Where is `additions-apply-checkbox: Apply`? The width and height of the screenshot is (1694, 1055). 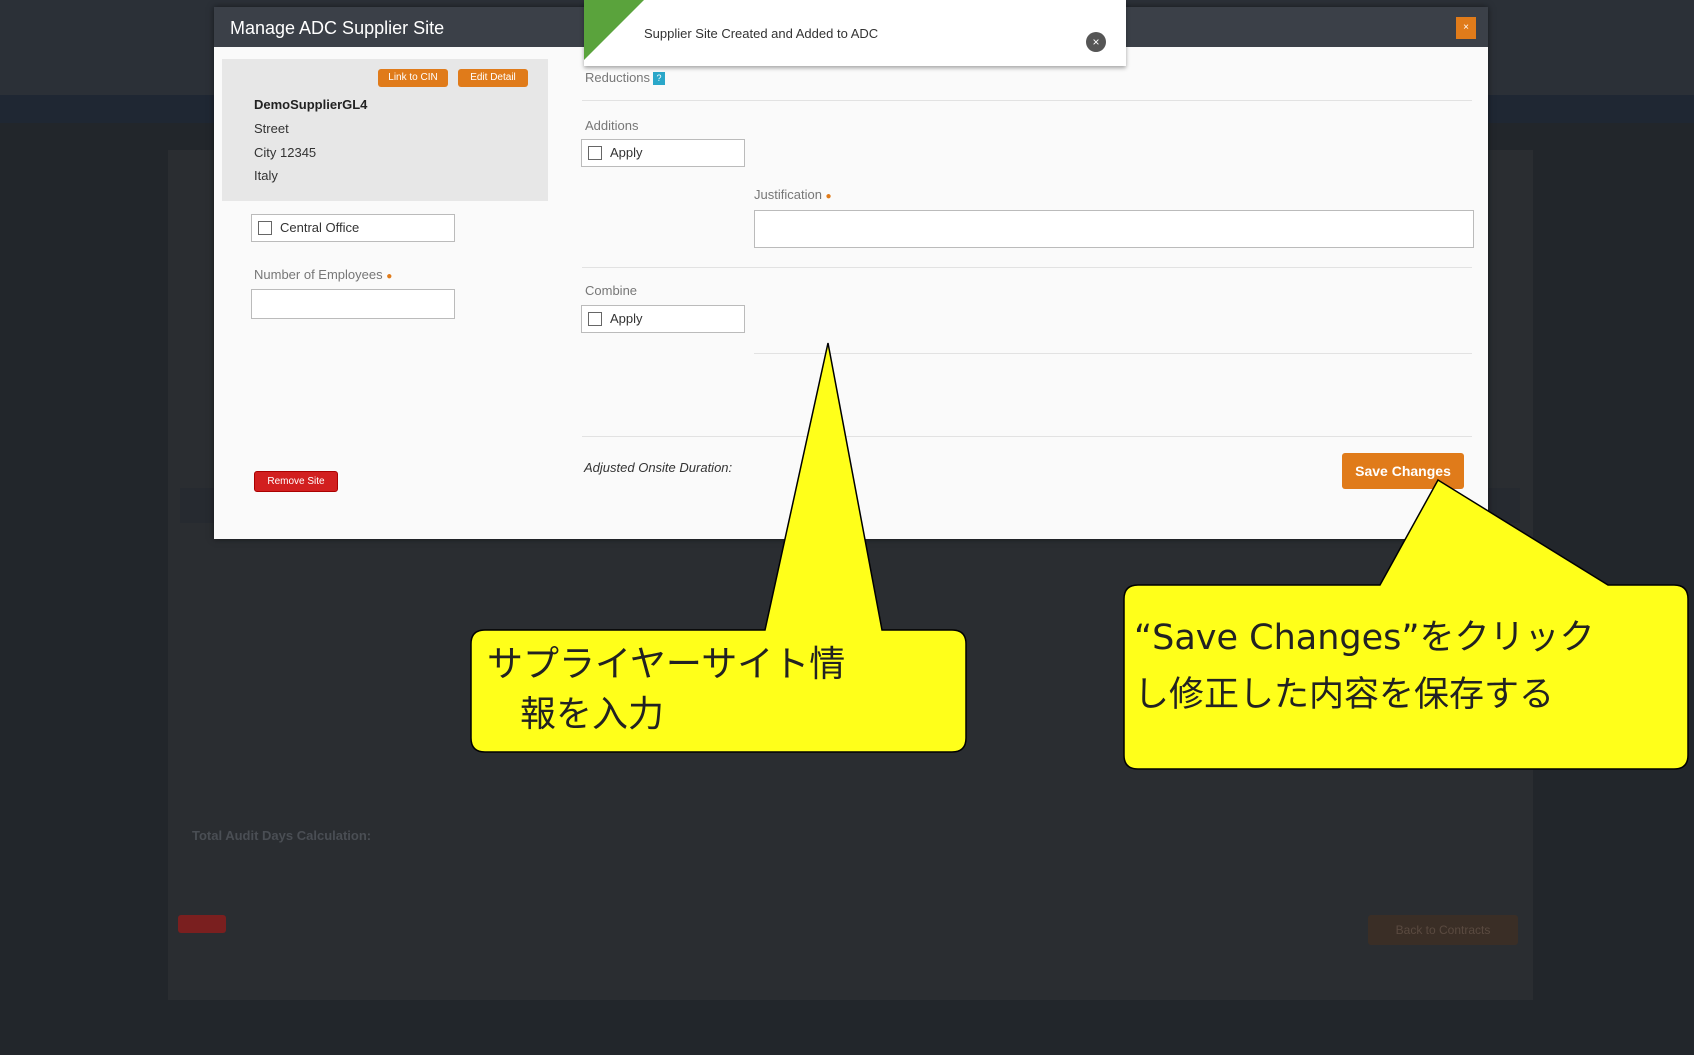 additions-apply-checkbox: Apply is located at coordinates (663, 153).